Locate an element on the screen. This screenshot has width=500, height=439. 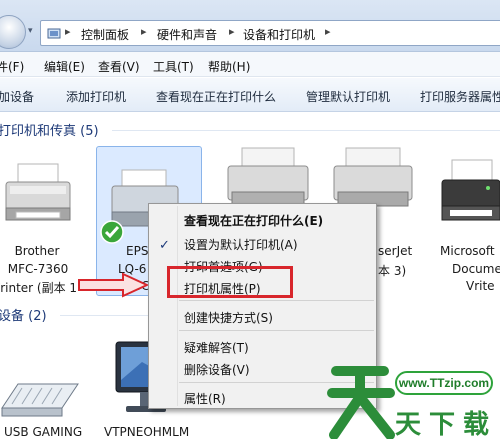
add-device-button: 加设备 is located at coordinates (17, 96).